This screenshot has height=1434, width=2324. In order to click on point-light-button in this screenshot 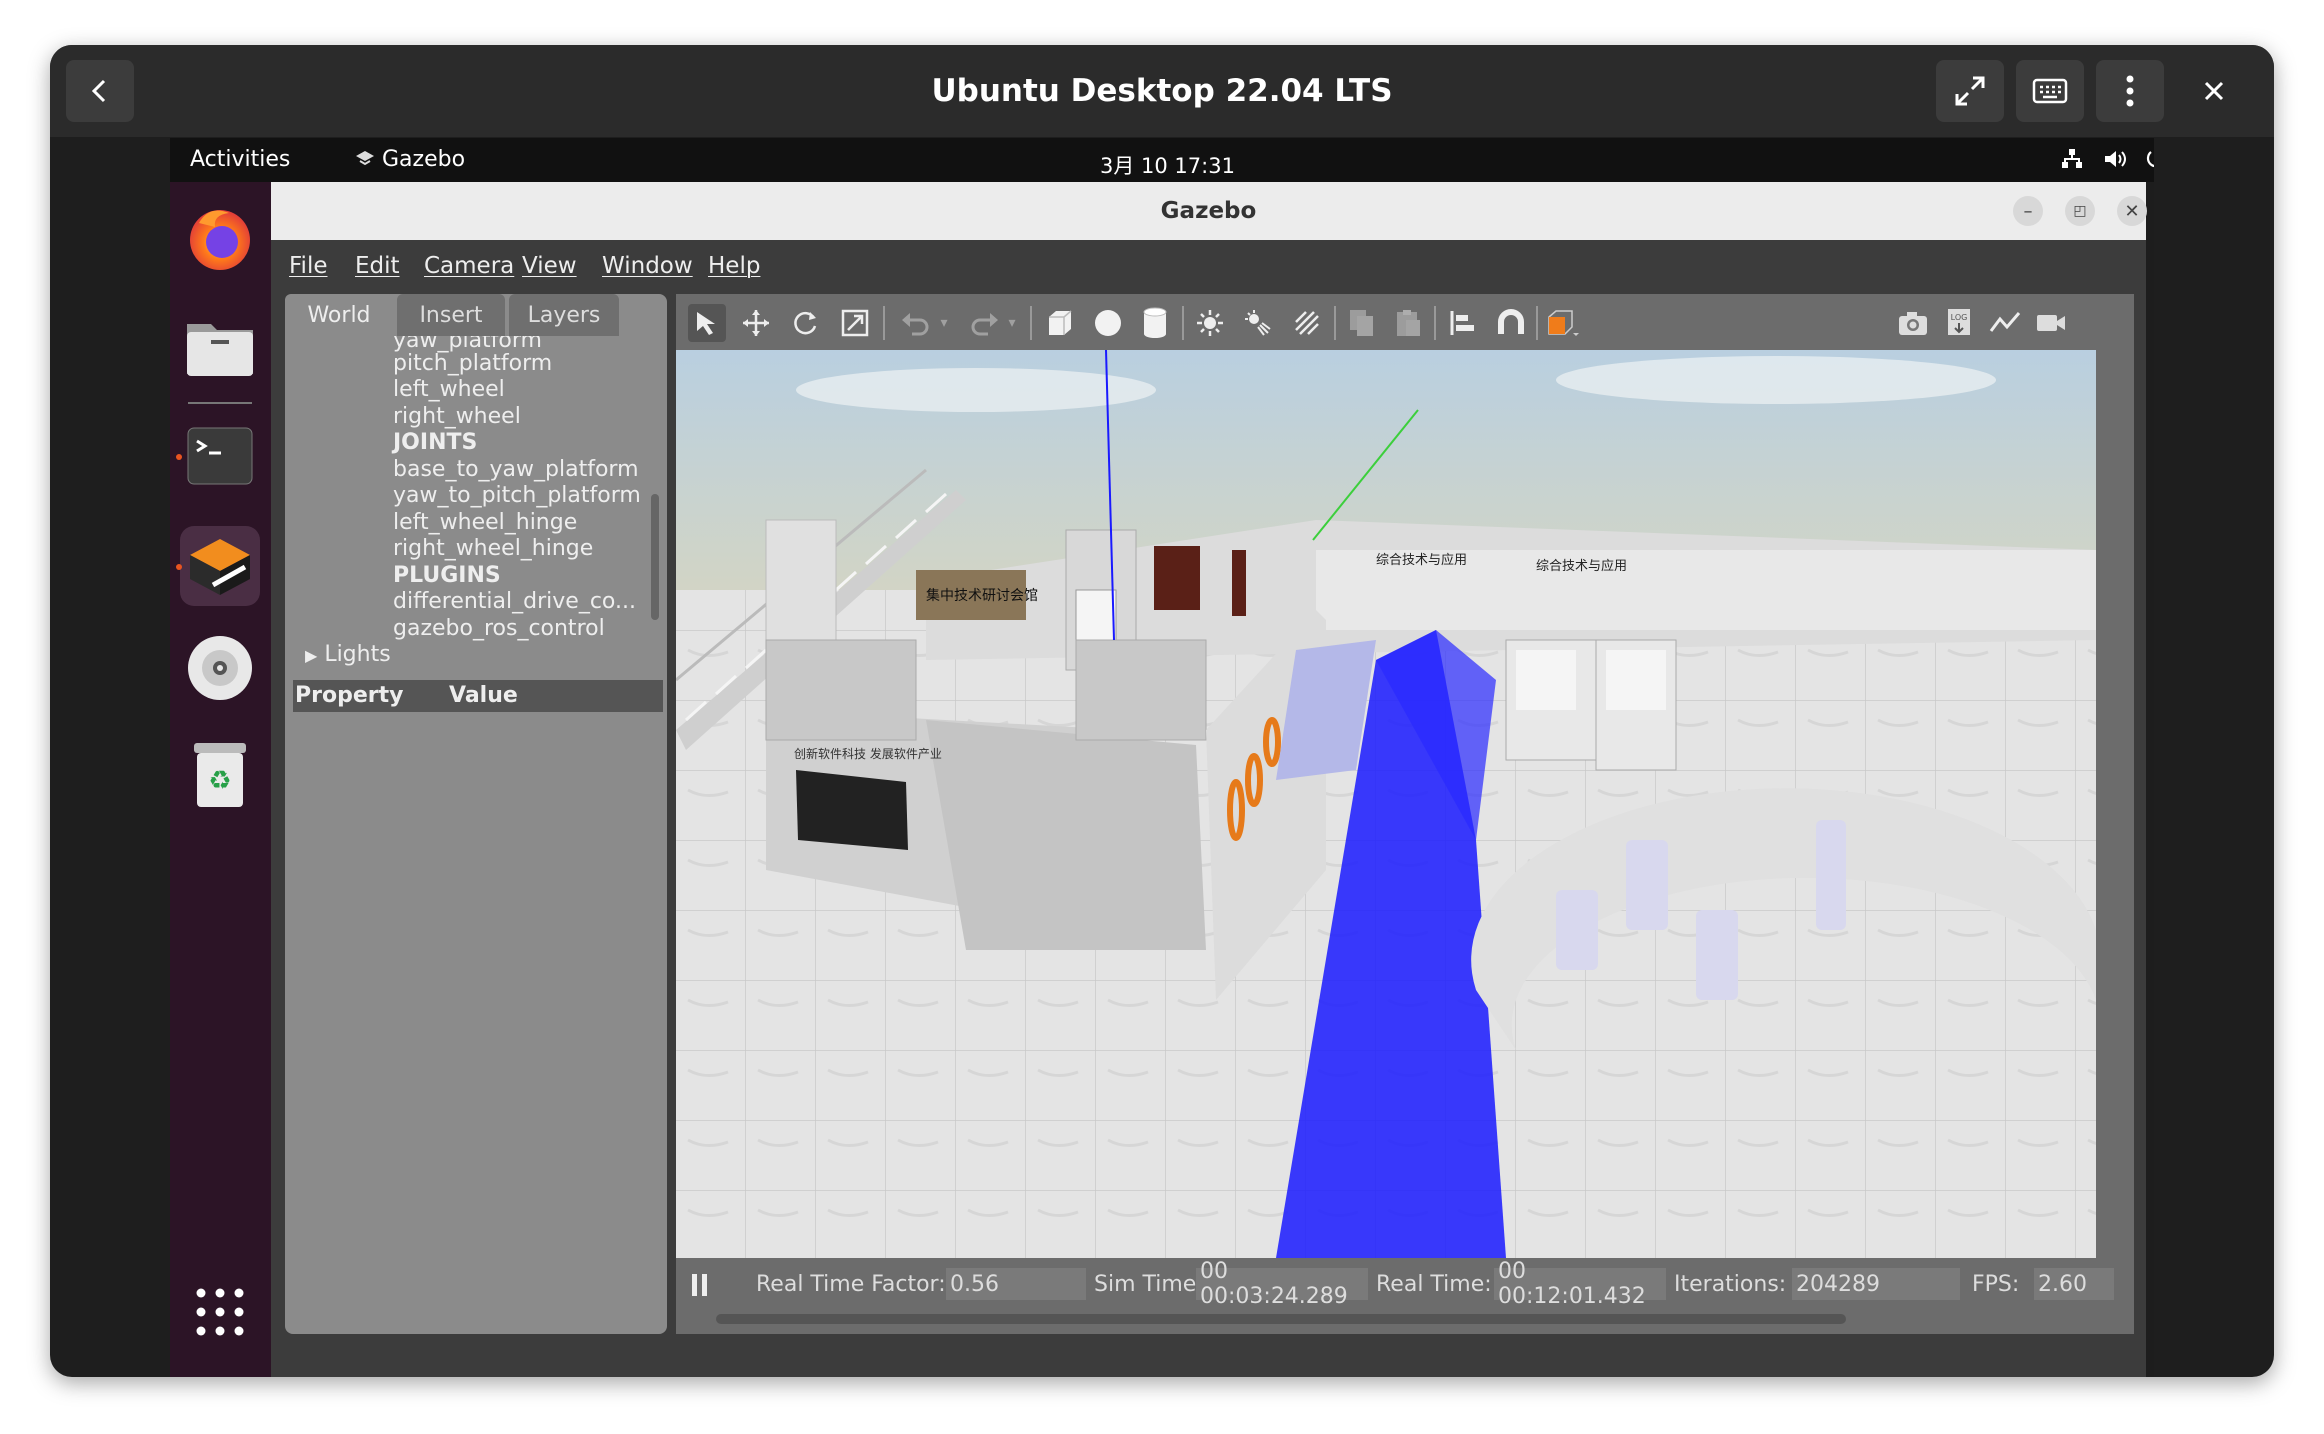, I will do `click(1210, 323)`.